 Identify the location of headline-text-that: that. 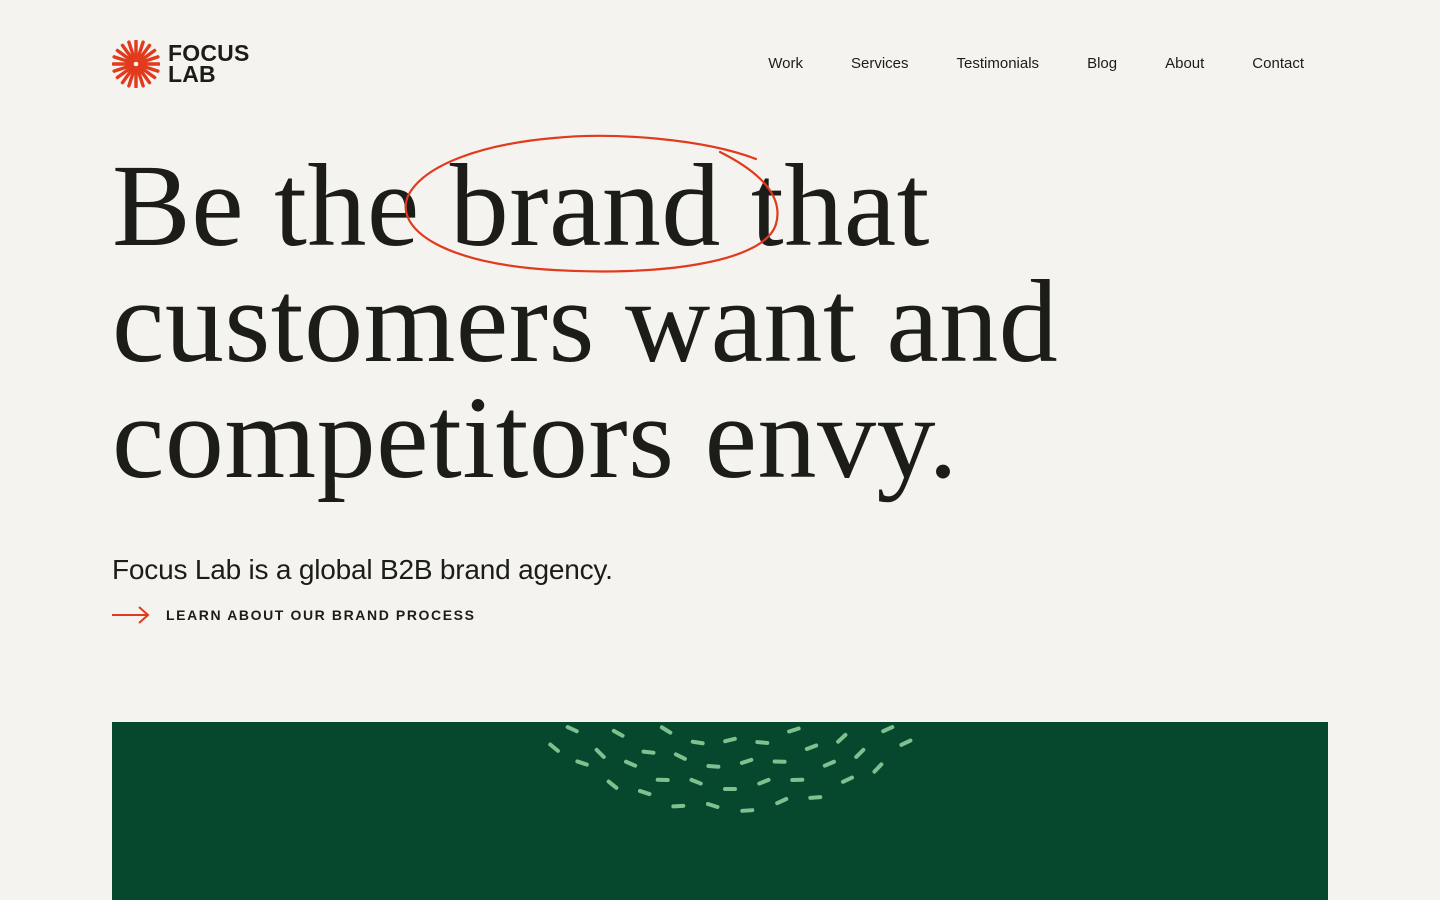
(825, 205).